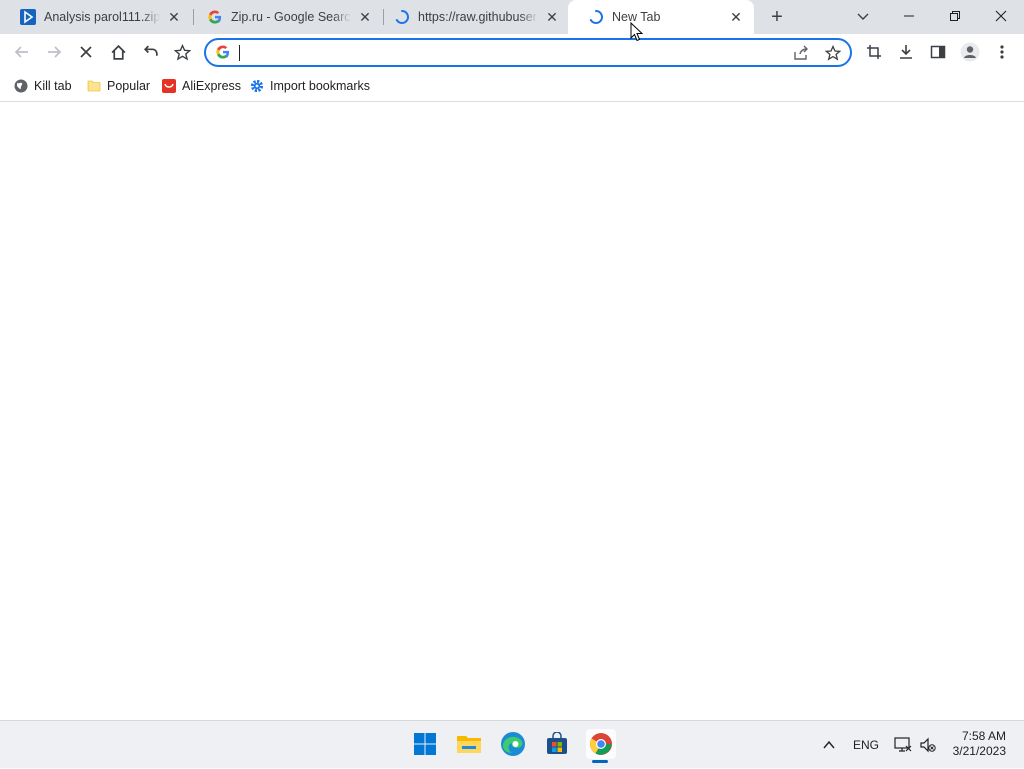 The width and height of the screenshot is (1024, 769). What do you see at coordinates (212, 86) in the screenshot?
I see `bookmark-label: AliExpress` at bounding box center [212, 86].